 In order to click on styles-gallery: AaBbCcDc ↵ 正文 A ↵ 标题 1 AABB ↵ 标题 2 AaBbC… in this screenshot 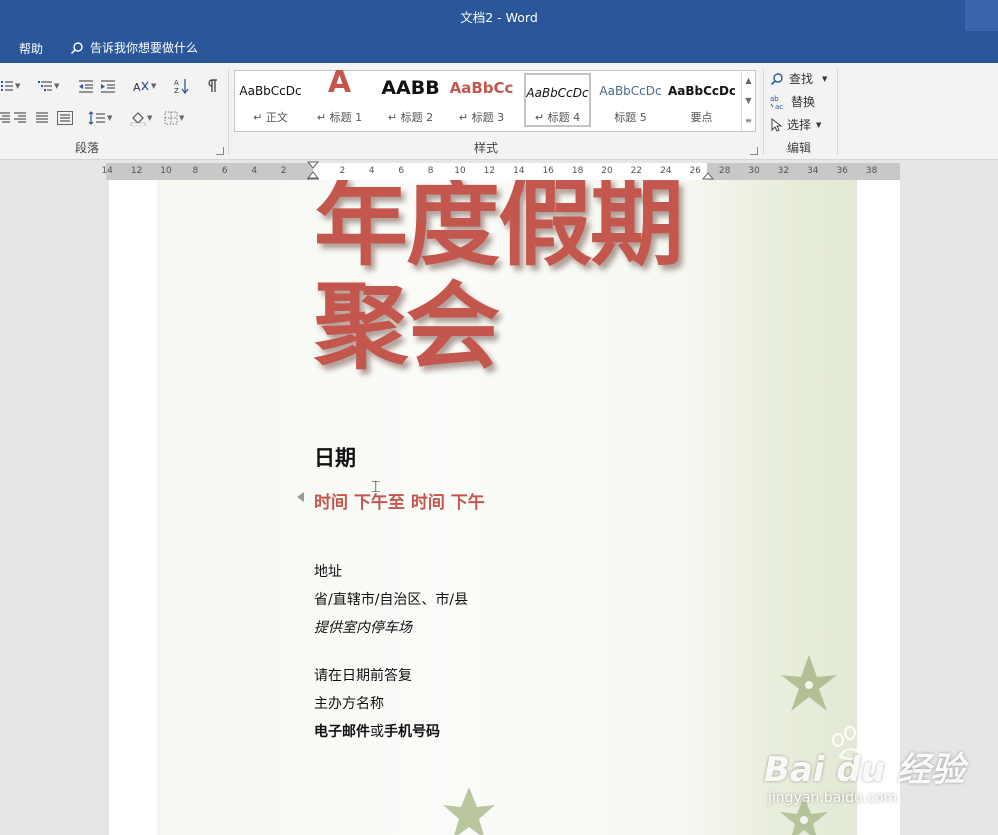, I will do `click(495, 98)`.